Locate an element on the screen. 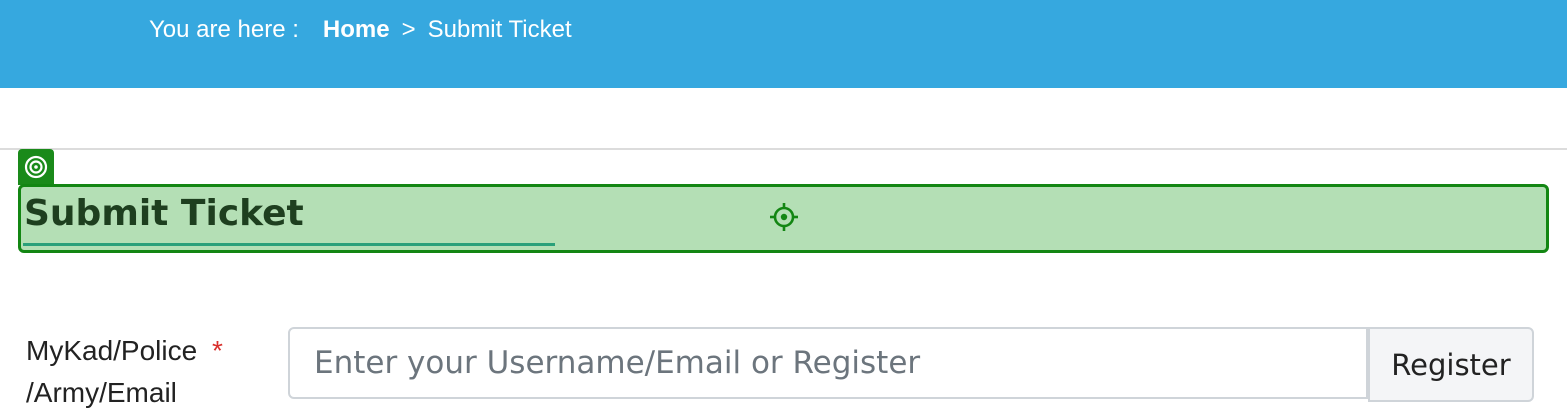  register-button: Register is located at coordinates (1451, 364).